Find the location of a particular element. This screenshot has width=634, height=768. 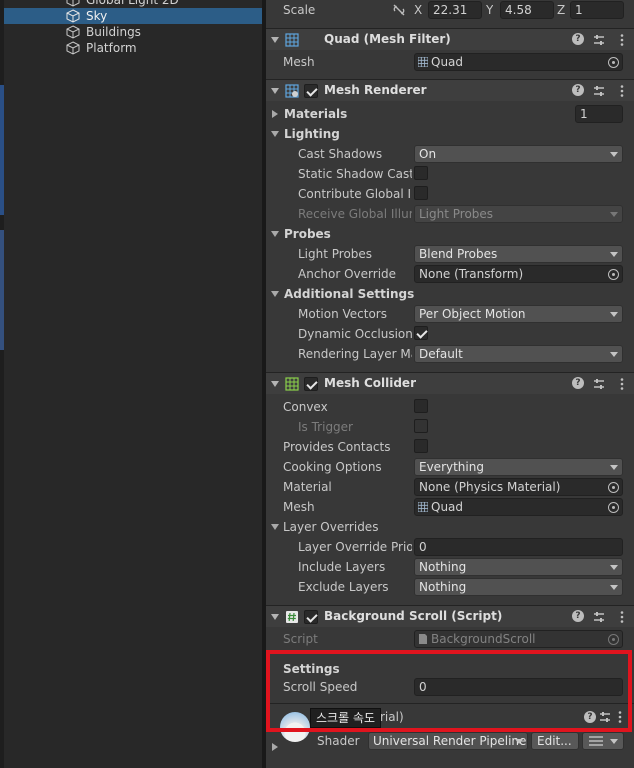

physics-material-field: None (Physics Material) is located at coordinates (518, 487).